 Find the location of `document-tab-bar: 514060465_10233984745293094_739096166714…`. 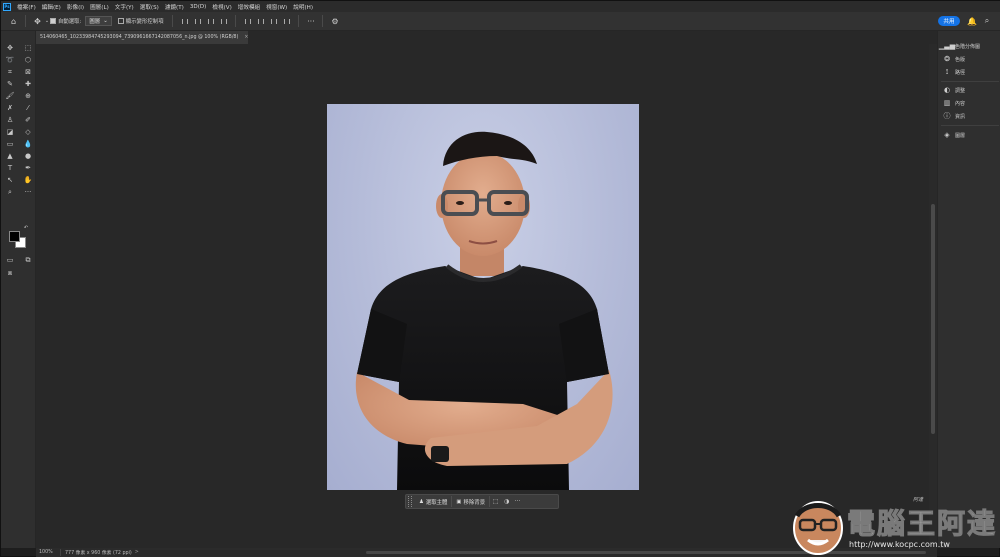

document-tab-bar: 514060465_10233984745293094_739096166714… is located at coordinates (486, 37).